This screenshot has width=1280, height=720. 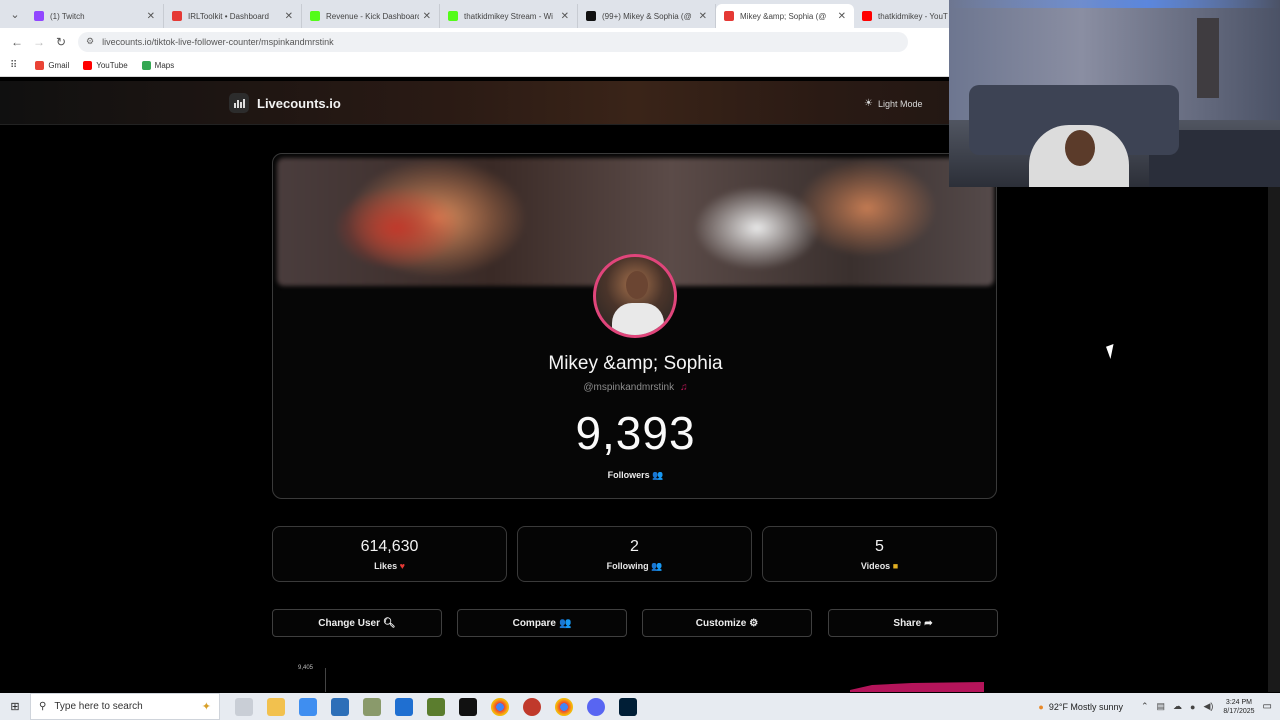 I want to click on following-label: Following 👥, so click(x=634, y=566).